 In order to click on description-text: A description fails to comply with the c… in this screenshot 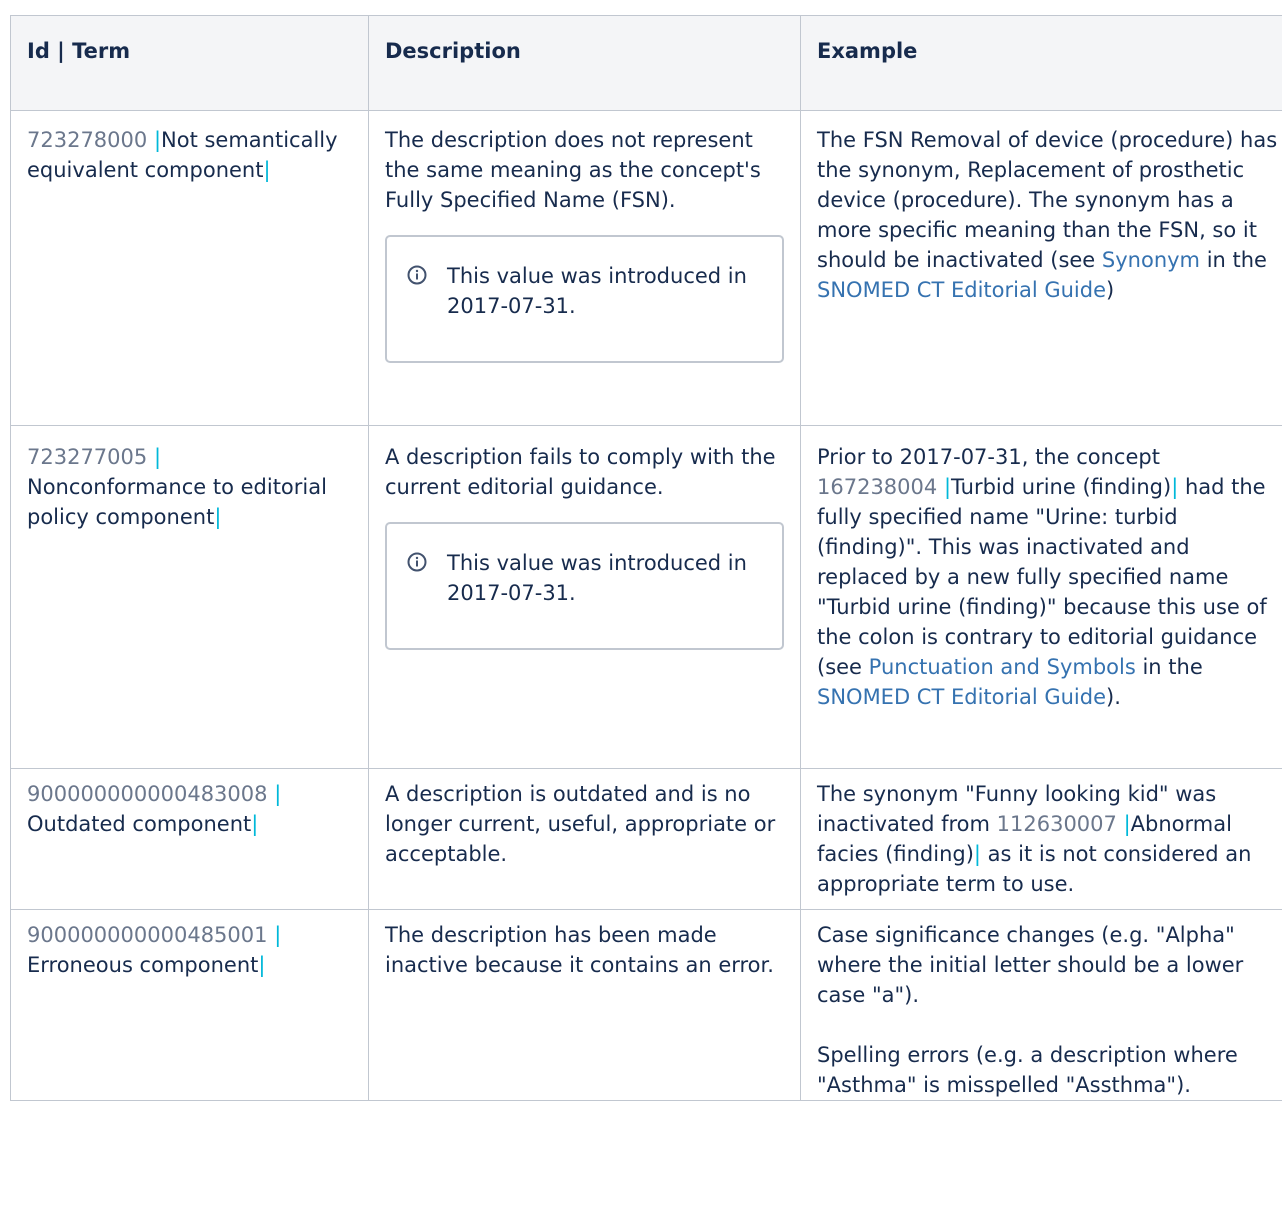, I will do `click(580, 472)`.